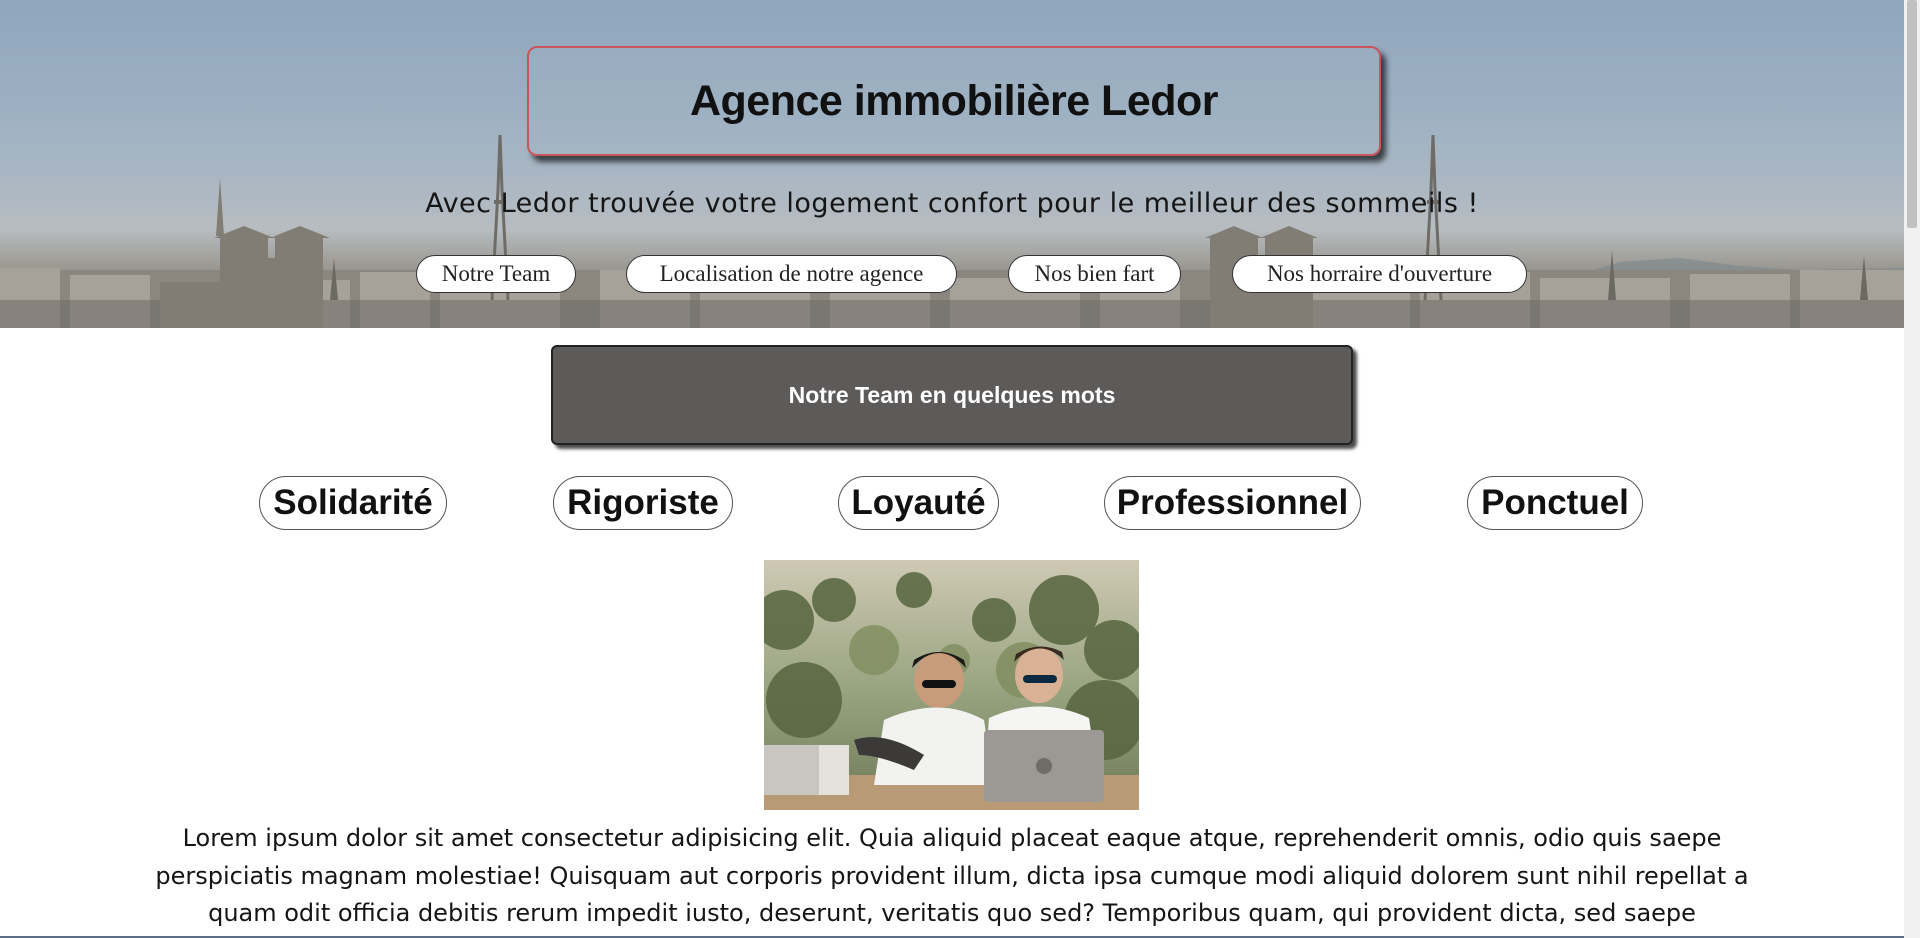 The height and width of the screenshot is (938, 1920). Describe the element at coordinates (1379, 274) in the screenshot. I see `nav-item-horaires: Nos horraire d'ouverture` at that location.